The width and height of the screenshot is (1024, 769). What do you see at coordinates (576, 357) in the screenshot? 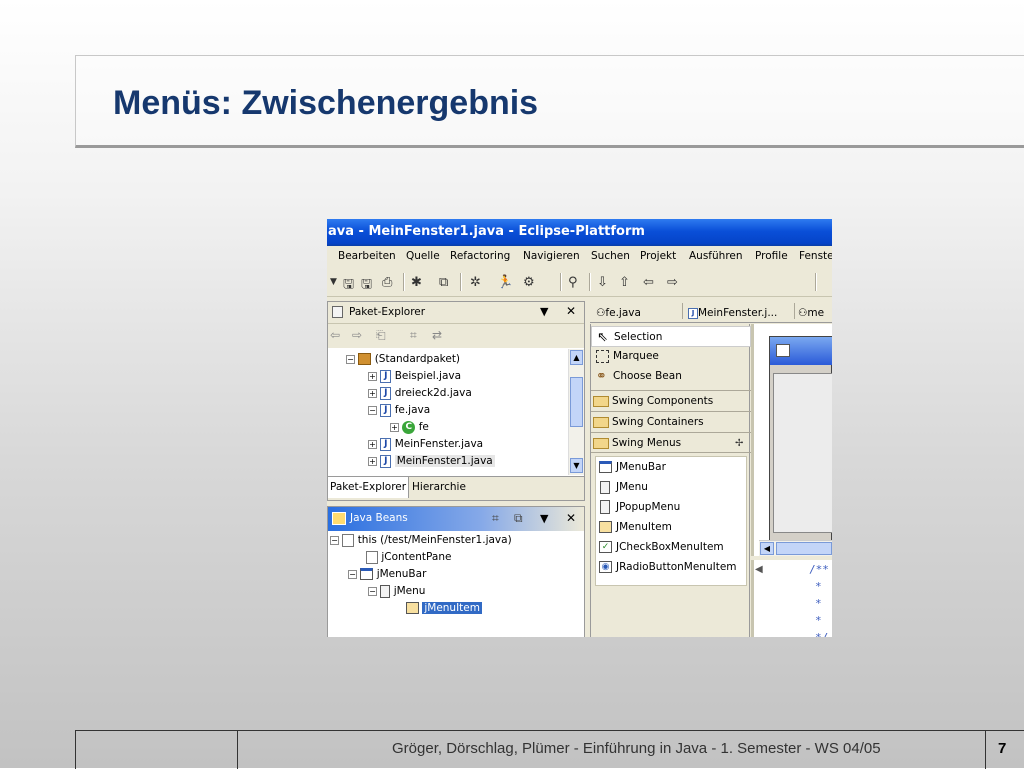
I see `scroll-up-icon: ▲` at bounding box center [576, 357].